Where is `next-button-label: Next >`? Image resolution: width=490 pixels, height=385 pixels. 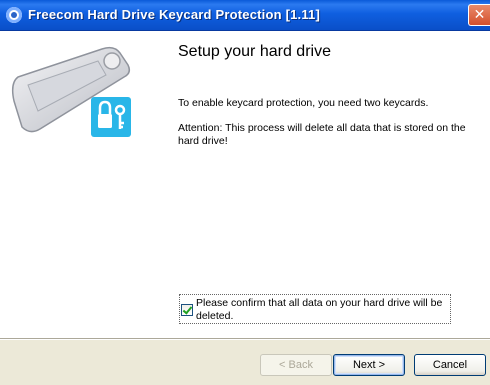 next-button-label: Next > is located at coordinates (369, 365).